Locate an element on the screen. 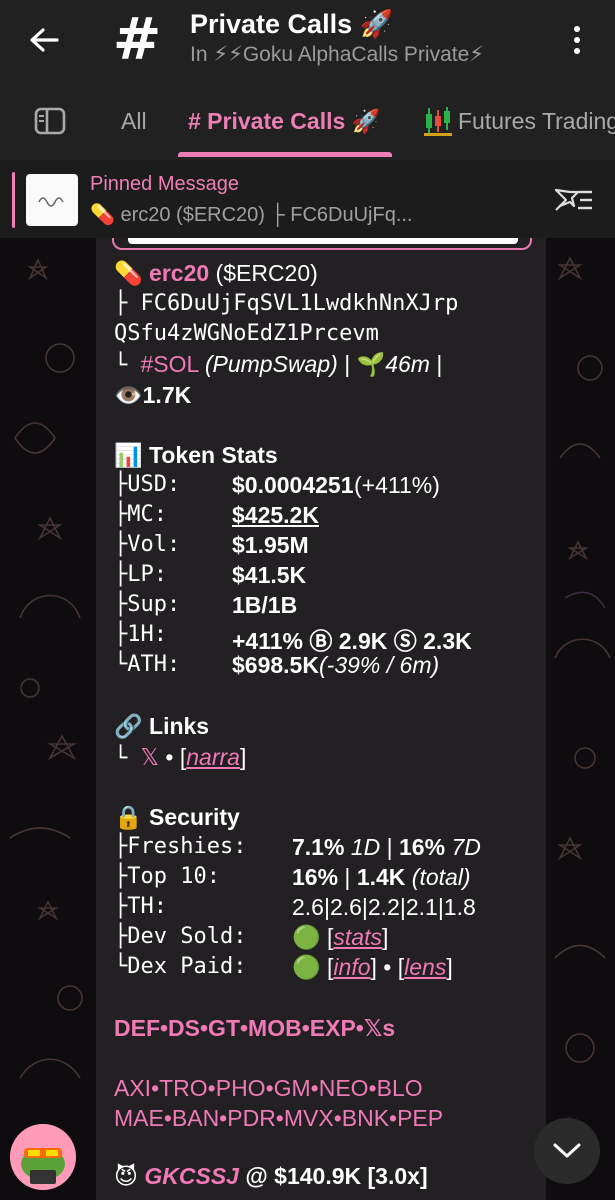  chain-line: └ #SOL (PumpSwap) | 🌱46m | is located at coordinates (278, 364).